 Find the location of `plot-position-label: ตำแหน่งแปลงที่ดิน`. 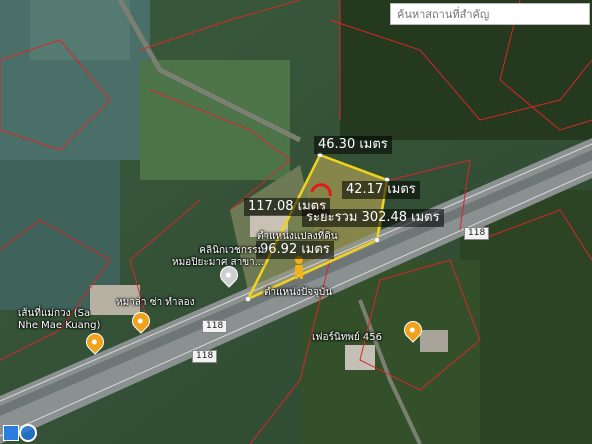

plot-position-label: ตำแหน่งแปลงที่ดิน is located at coordinates (297, 236).